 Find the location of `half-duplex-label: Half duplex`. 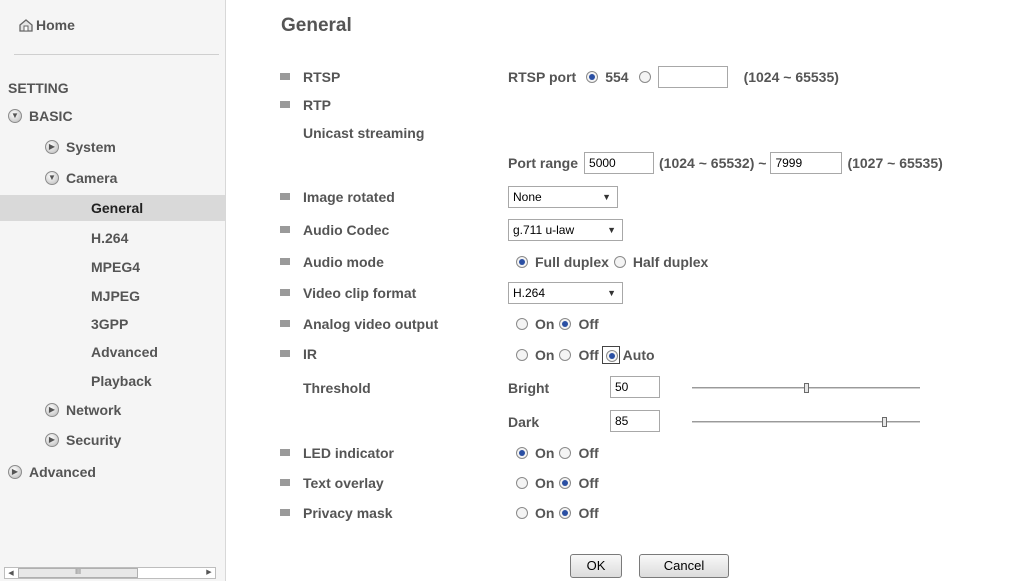

half-duplex-label: Half duplex is located at coordinates (670, 262).